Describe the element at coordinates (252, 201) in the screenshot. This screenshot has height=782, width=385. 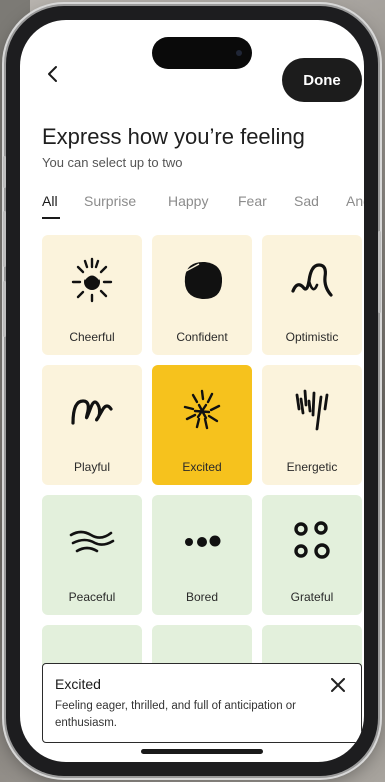
I see `tab-fear: Fear` at that location.